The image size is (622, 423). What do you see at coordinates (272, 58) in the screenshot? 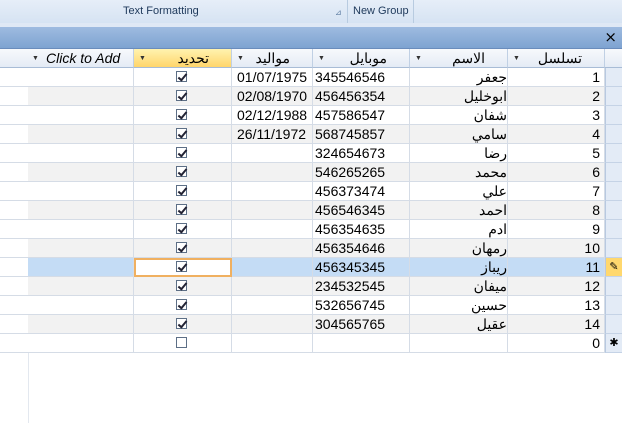
I see `column-header-birth: ▼ مواليد` at bounding box center [272, 58].